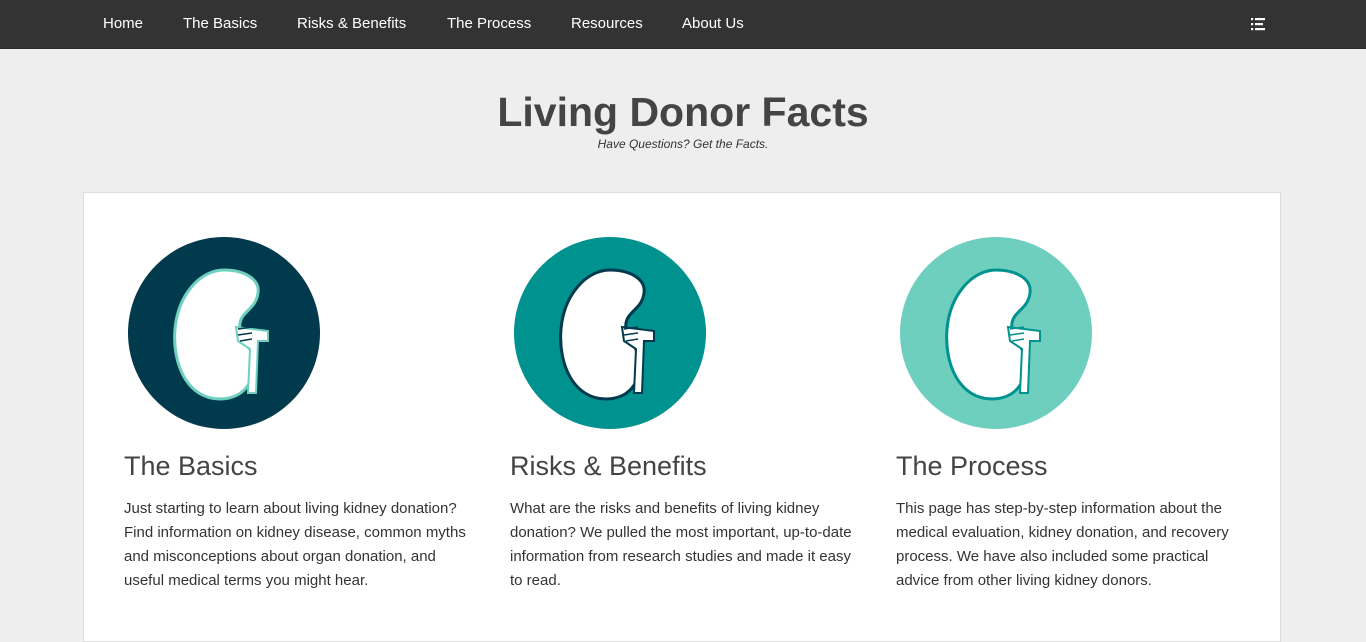  What do you see at coordinates (220, 24) in the screenshot?
I see `nav-the-basics: The Basics` at bounding box center [220, 24].